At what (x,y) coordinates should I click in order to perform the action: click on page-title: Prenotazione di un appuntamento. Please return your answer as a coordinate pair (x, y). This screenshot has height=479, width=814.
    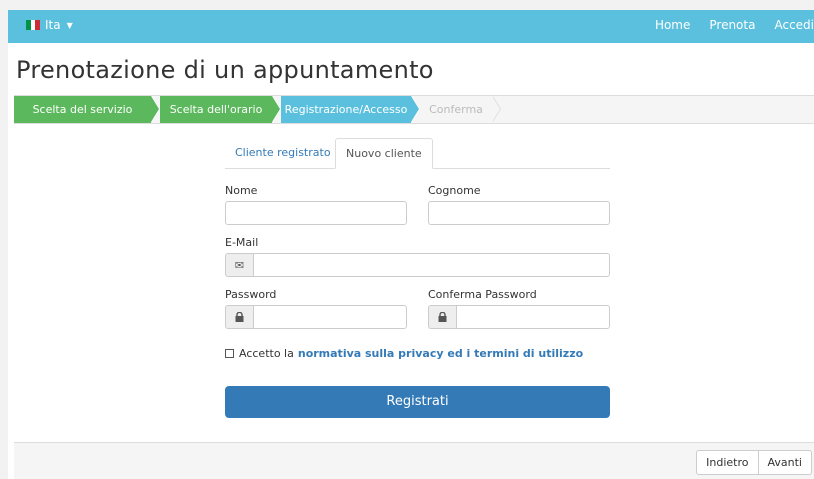
    Looking at the image, I should click on (225, 70).